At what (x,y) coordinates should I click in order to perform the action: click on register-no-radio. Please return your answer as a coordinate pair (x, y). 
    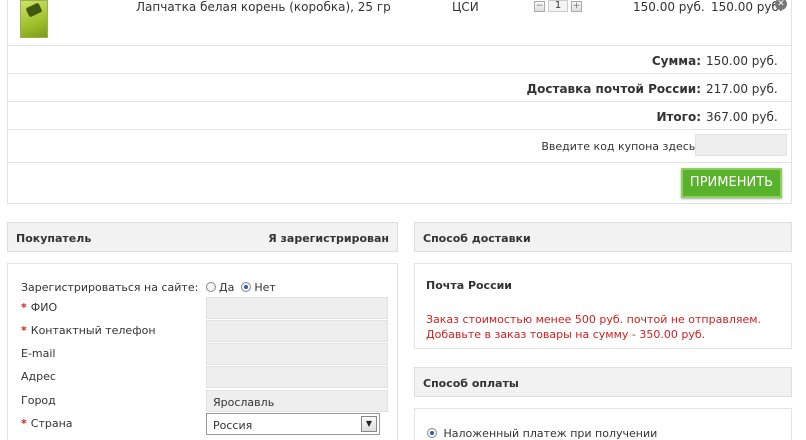
    Looking at the image, I should click on (246, 287).